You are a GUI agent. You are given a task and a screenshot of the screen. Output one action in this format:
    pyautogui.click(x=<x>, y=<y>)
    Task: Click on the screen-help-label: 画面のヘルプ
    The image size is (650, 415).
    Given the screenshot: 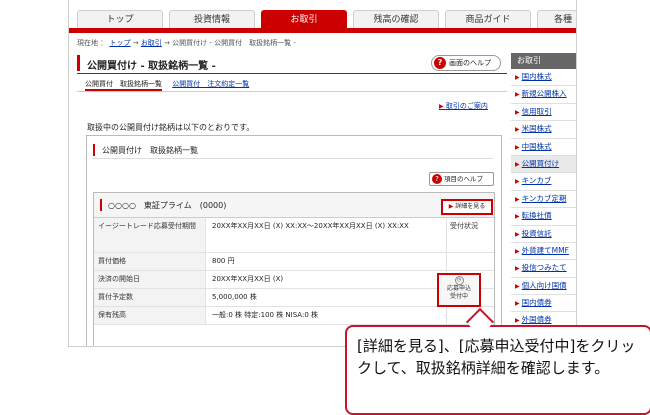 What is the action you would take?
    pyautogui.click(x=470, y=63)
    